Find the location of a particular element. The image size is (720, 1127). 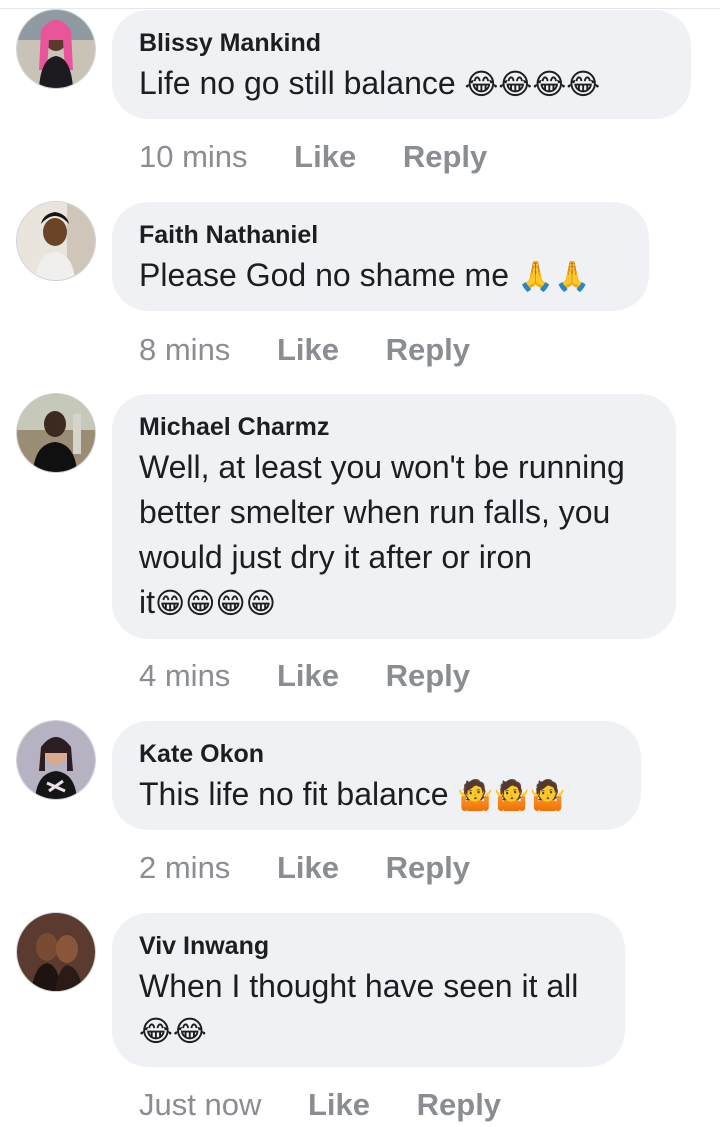

comment-text-body: This life no fit balance is located at coordinates (294, 794).